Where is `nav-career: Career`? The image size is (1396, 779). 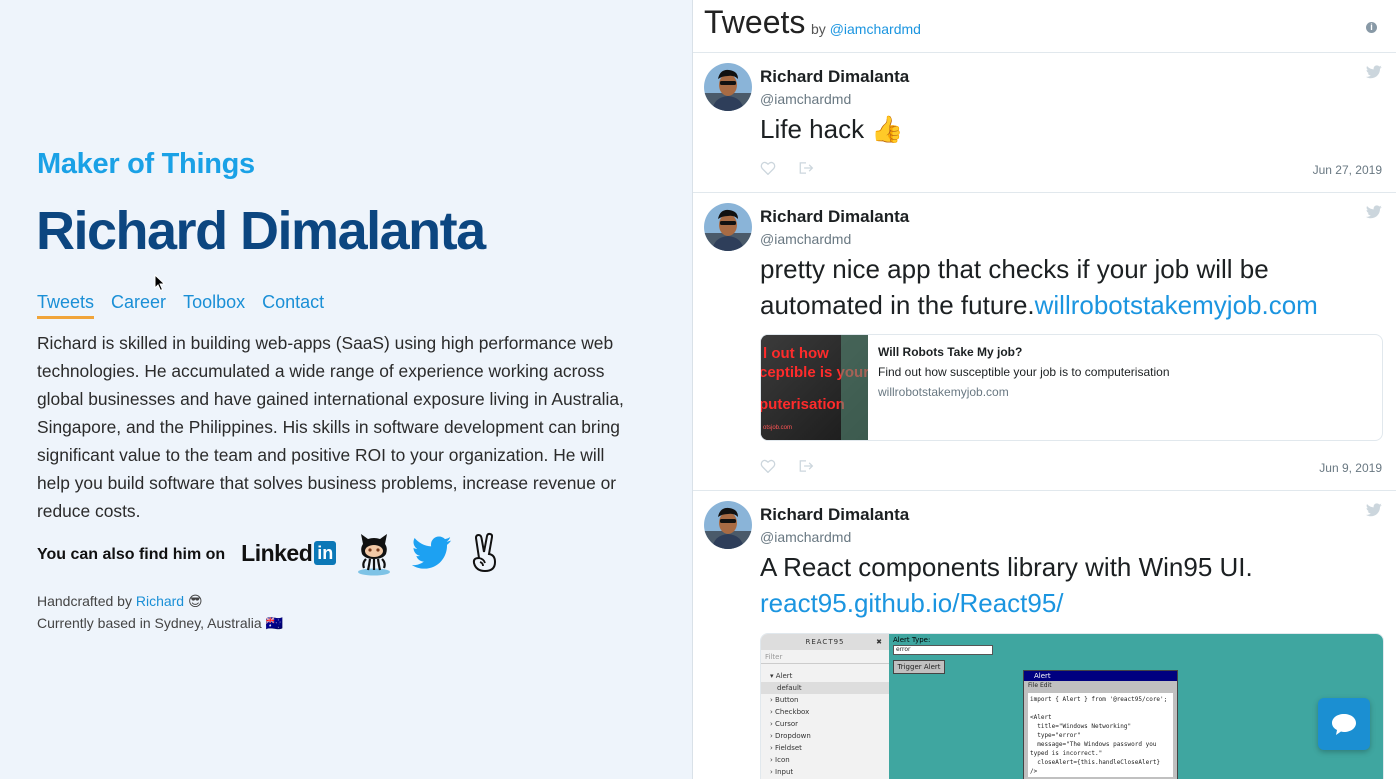
nav-career: Career is located at coordinates (138, 305).